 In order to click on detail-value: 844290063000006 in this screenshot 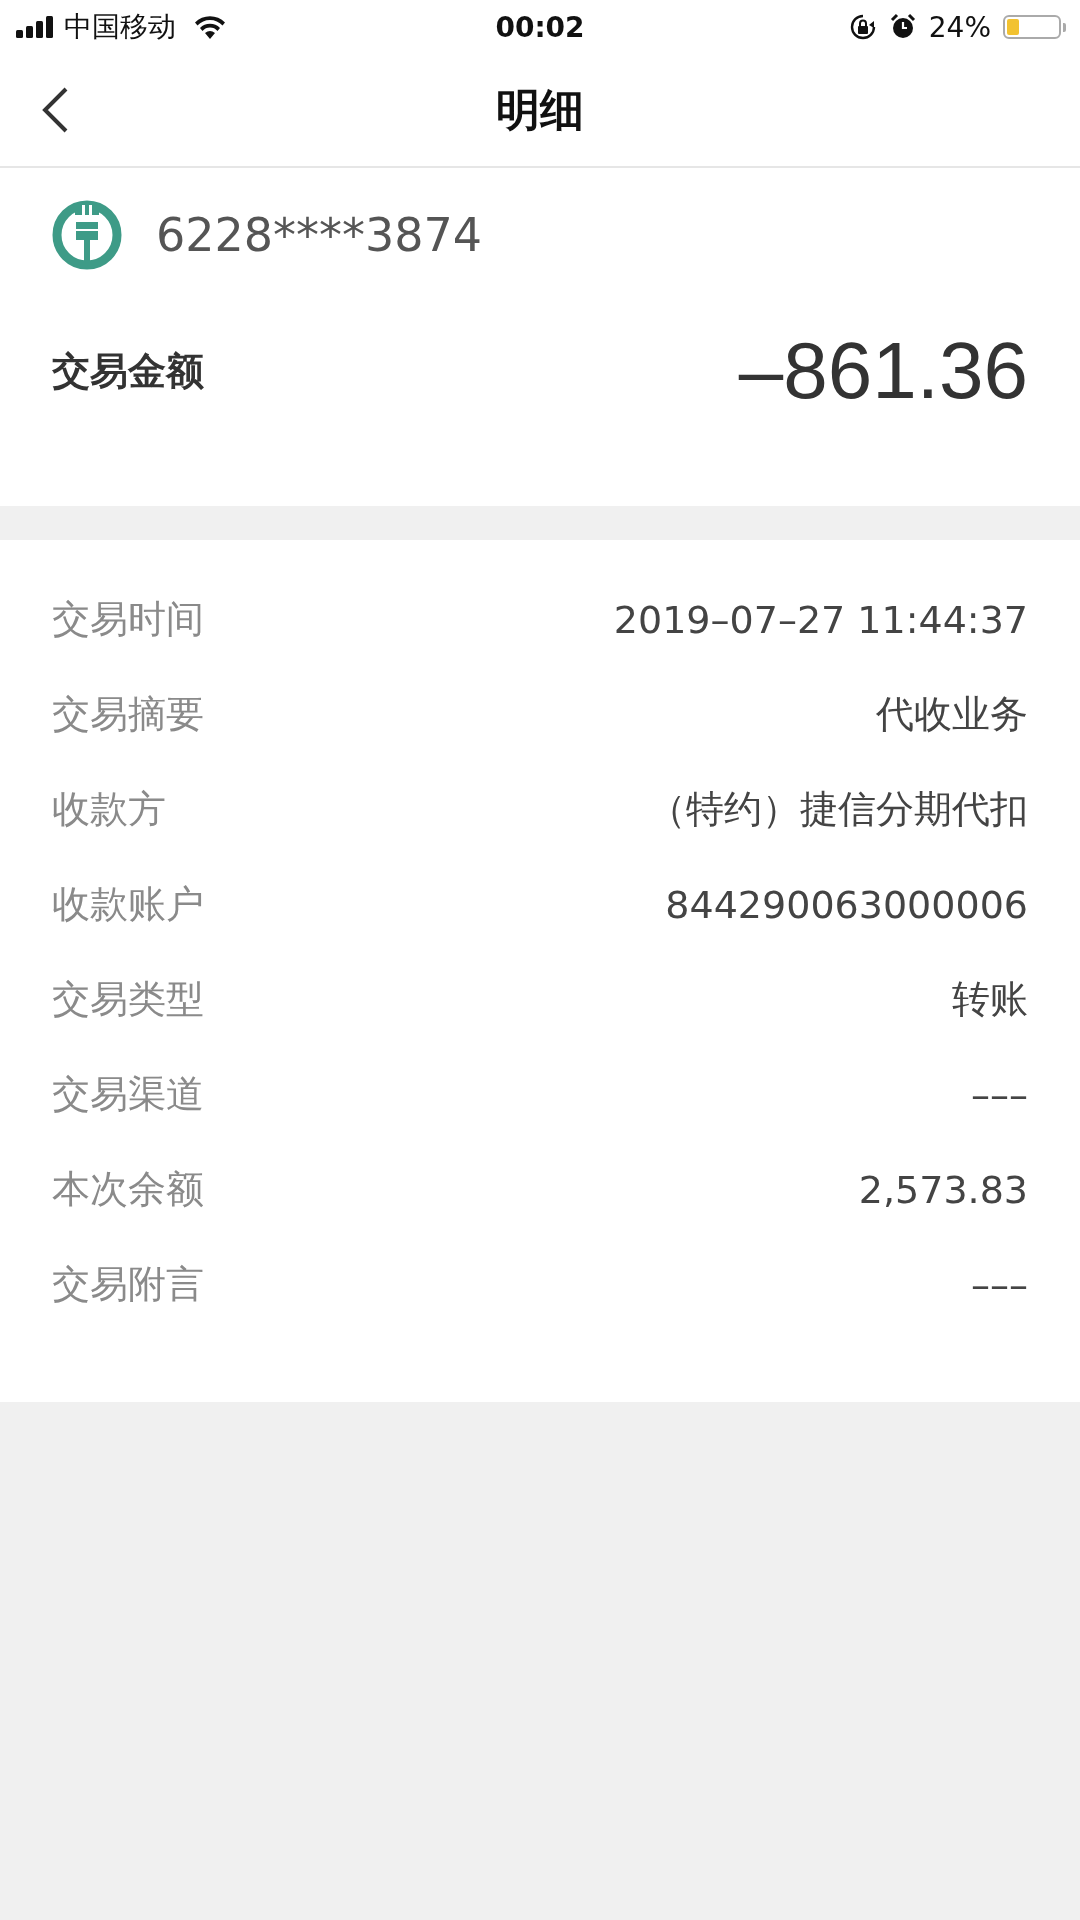, I will do `click(846, 904)`.